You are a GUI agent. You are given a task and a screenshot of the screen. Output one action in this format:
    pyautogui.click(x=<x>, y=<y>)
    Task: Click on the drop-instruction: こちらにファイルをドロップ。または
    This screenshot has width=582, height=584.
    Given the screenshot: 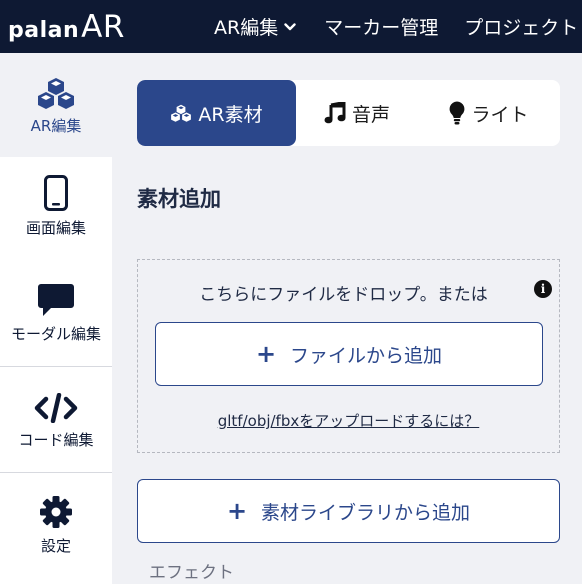 What is the action you would take?
    pyautogui.click(x=343, y=295)
    